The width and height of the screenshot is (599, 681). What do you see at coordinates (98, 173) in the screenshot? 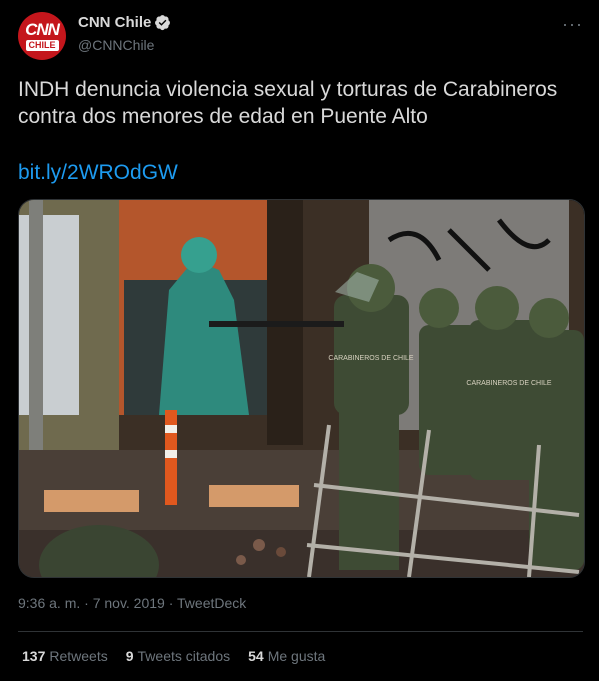
I see `tweet-link: bit.ly/2WROdGW` at bounding box center [98, 173].